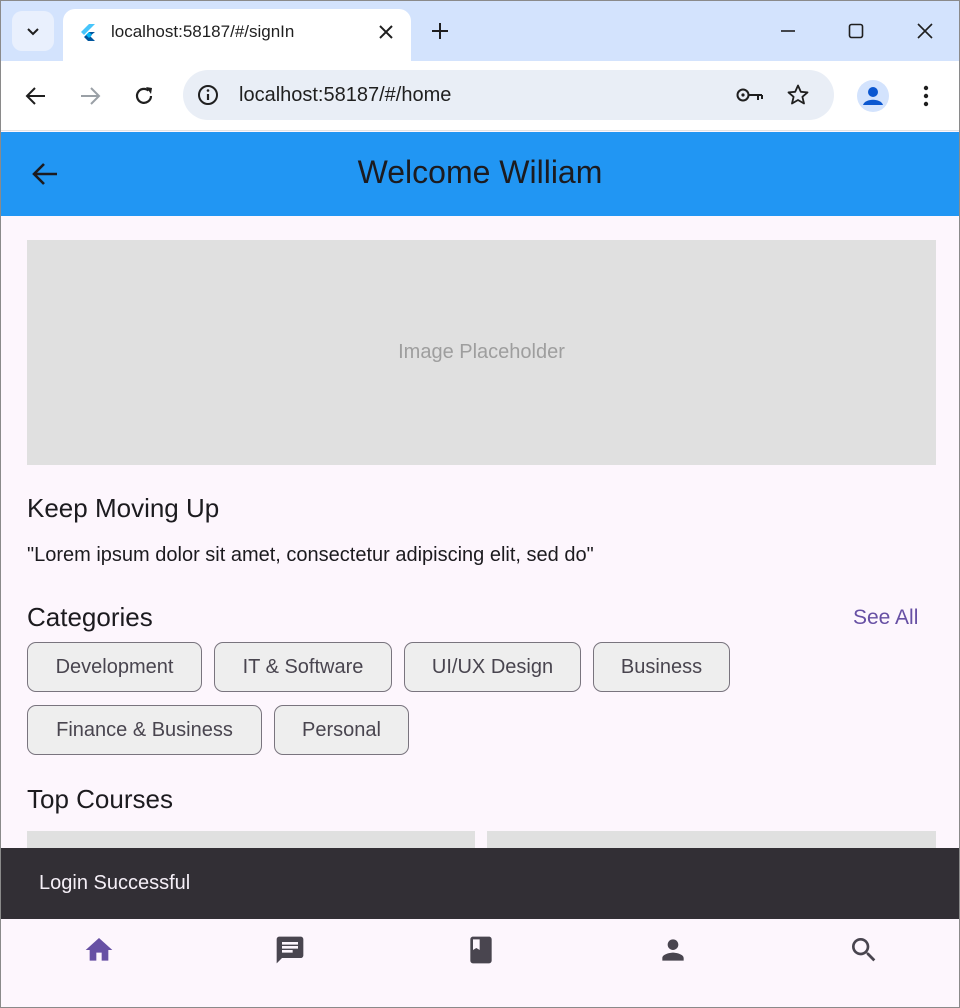 This screenshot has width=960, height=1008. I want to click on forward-button, so click(90, 96).